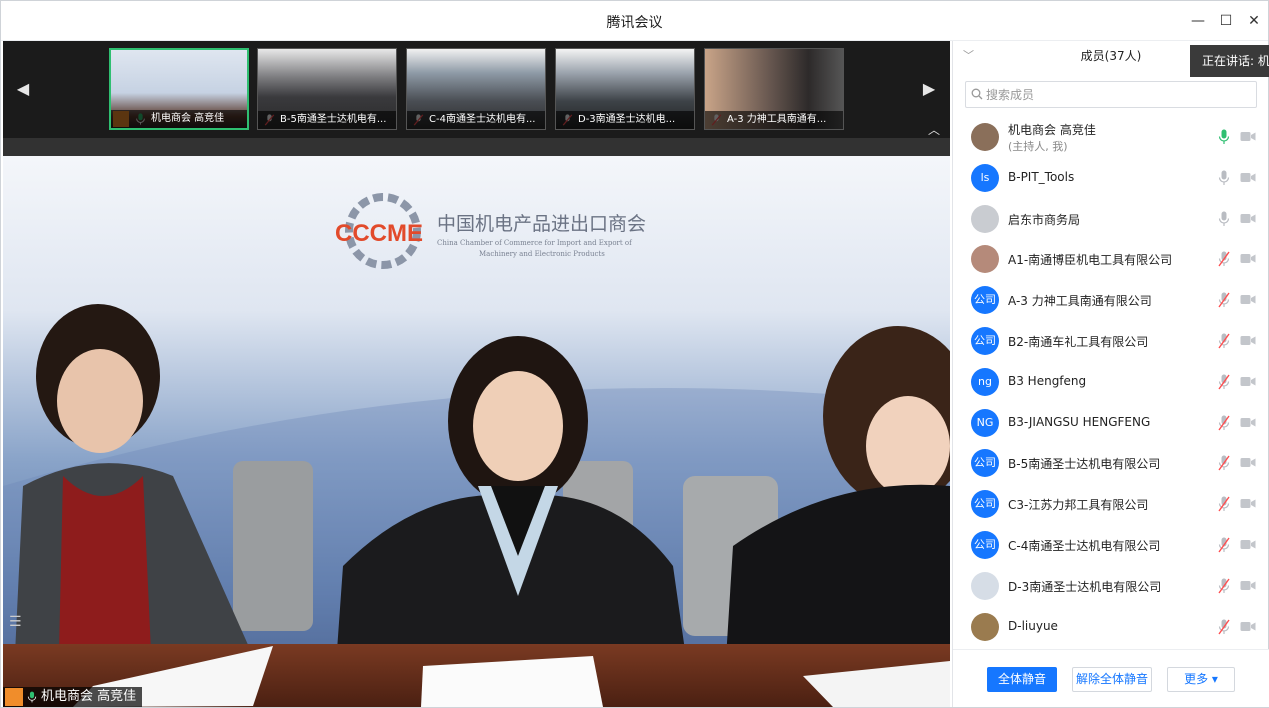 The image size is (1269, 708). What do you see at coordinates (934, 129) in the screenshot?
I see `collapse-strip-icon: ︿` at bounding box center [934, 129].